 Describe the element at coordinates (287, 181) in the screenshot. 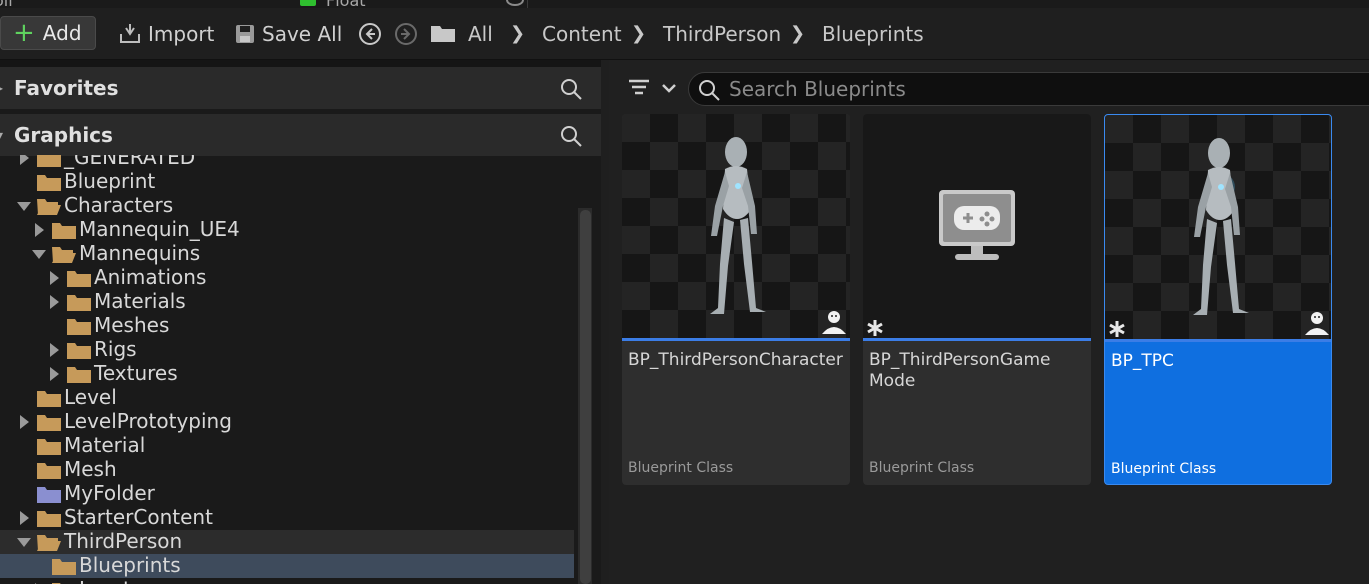

I see `tree-row: Blueprint` at that location.